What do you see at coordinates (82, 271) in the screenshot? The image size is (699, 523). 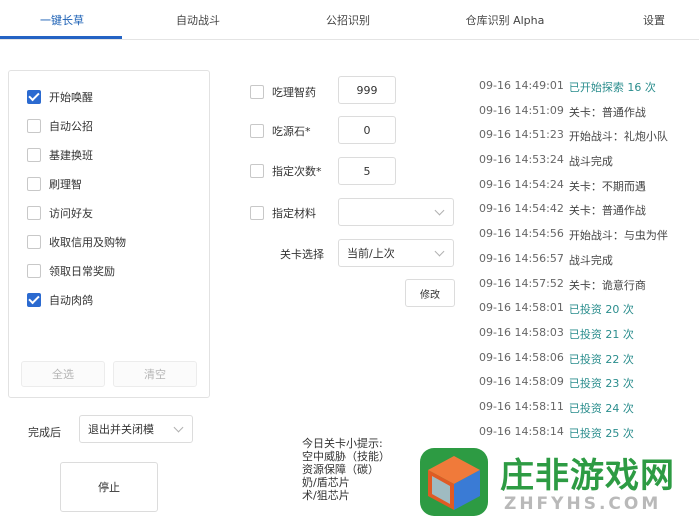 I see `task-label: 领取日常奖励` at bounding box center [82, 271].